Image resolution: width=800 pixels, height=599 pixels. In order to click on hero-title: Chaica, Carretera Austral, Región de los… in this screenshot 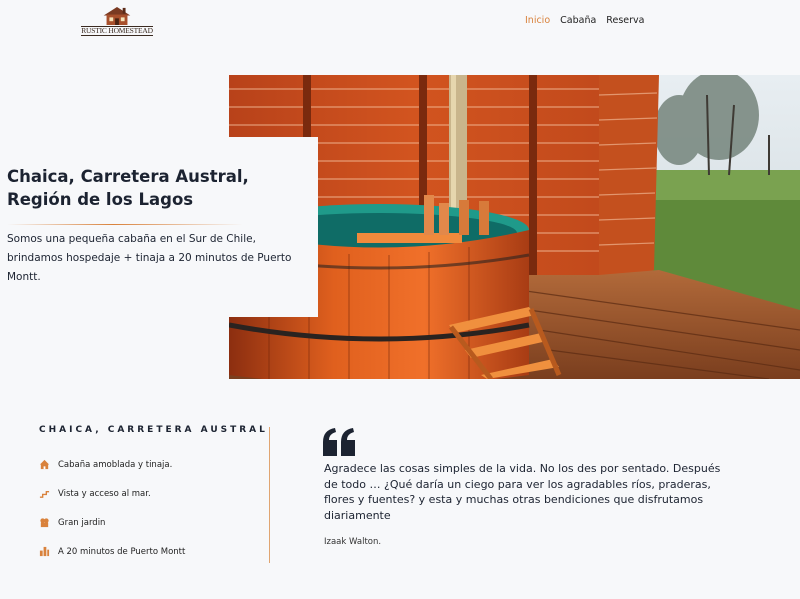, I will do `click(128, 188)`.